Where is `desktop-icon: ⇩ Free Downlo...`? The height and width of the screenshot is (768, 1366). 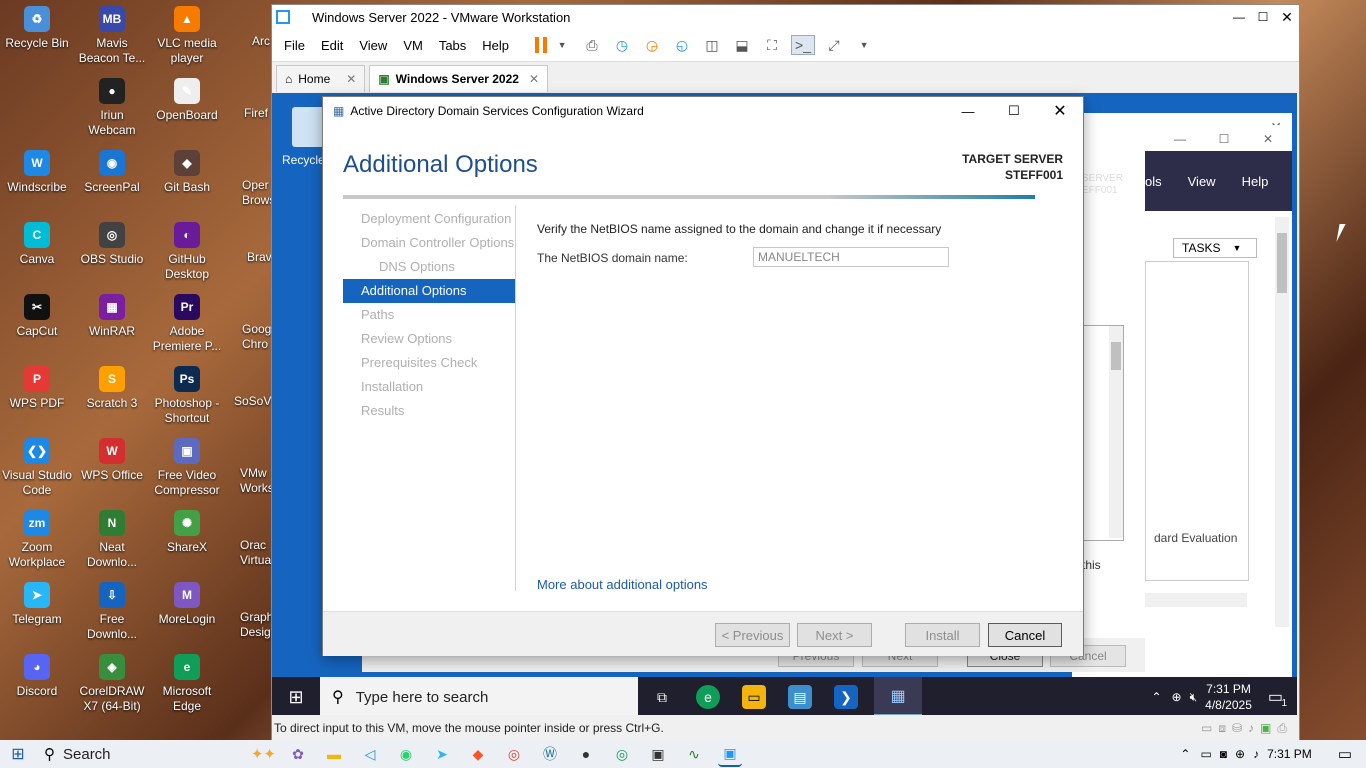
desktop-icon: ⇩ Free Downlo... is located at coordinates (112, 612).